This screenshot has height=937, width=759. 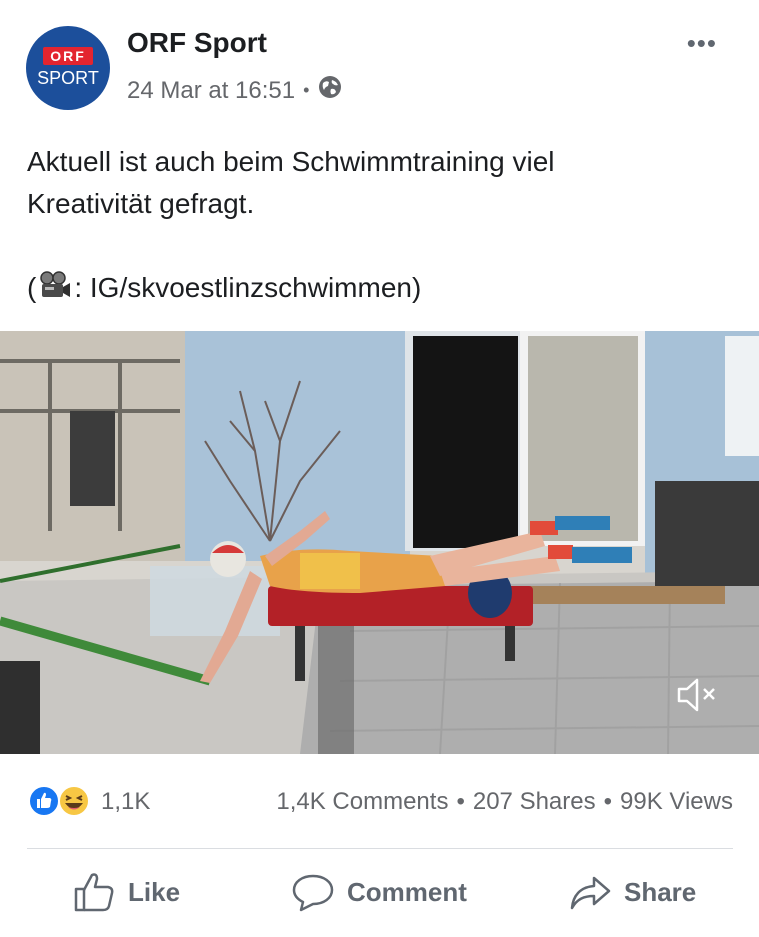 I want to click on comments-count: 1,4K Comments, so click(x=362, y=802).